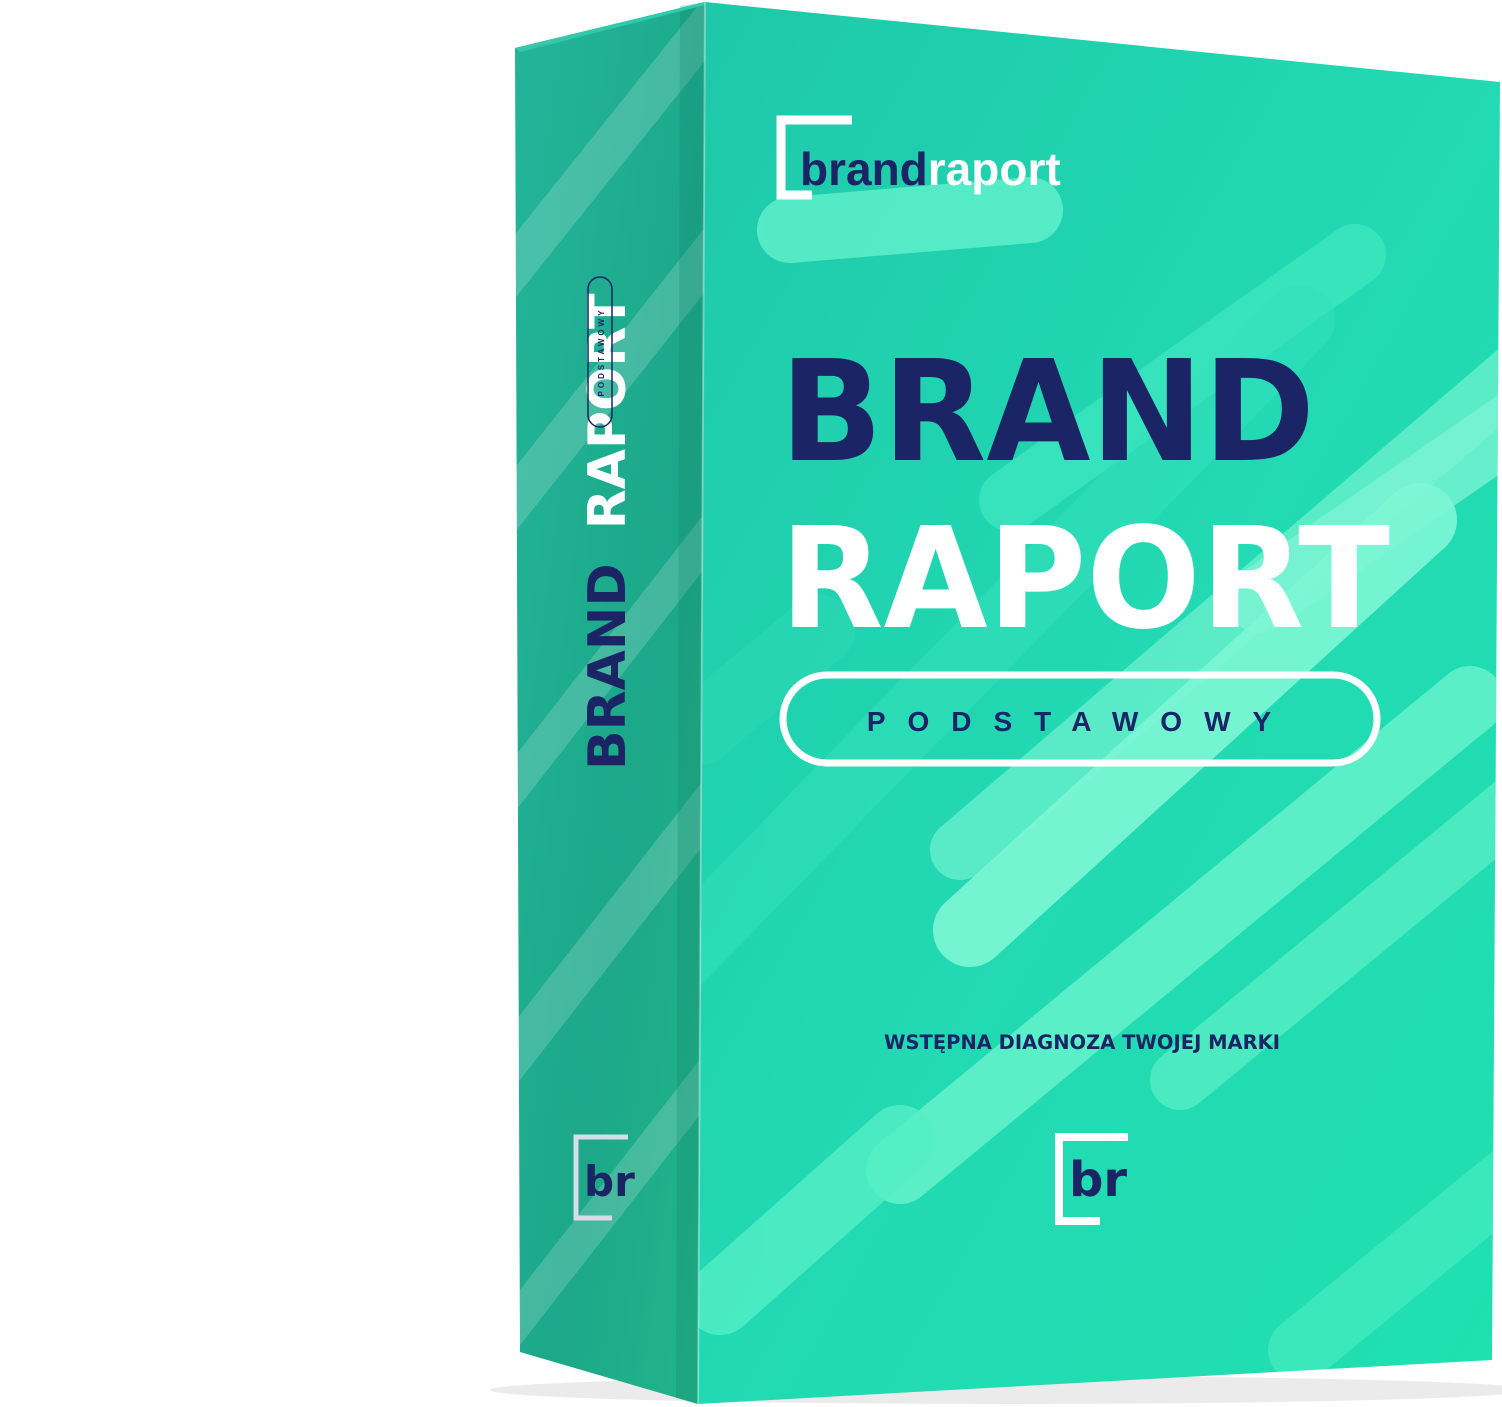 The width and height of the screenshot is (1502, 1407). Describe the element at coordinates (608, 411) in the screenshot. I see `spine-title-raport: RAPORT` at that location.